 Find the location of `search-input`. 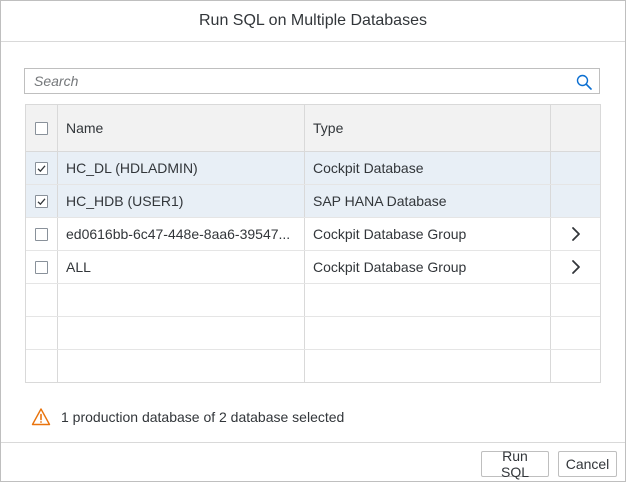

search-input is located at coordinates (299, 81).